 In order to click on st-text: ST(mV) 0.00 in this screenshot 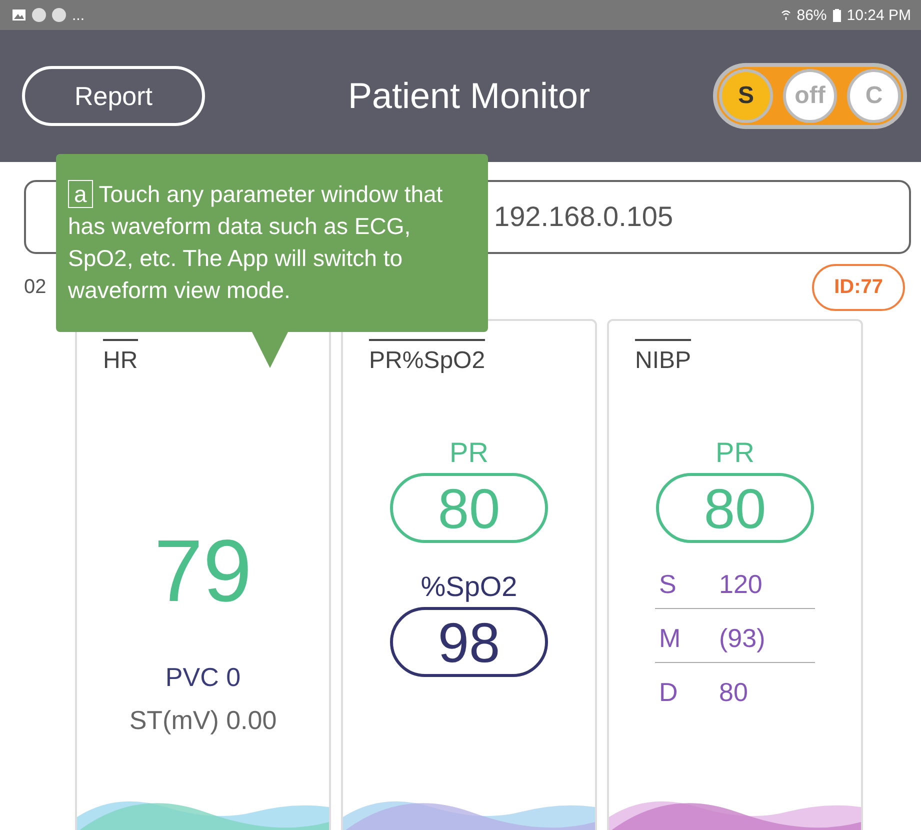, I will do `click(203, 720)`.